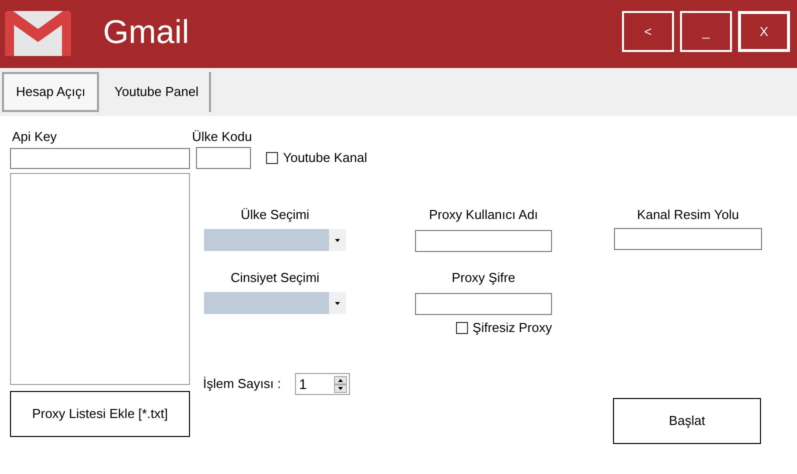  Describe the element at coordinates (764, 31) in the screenshot. I see `close-button: X` at that location.